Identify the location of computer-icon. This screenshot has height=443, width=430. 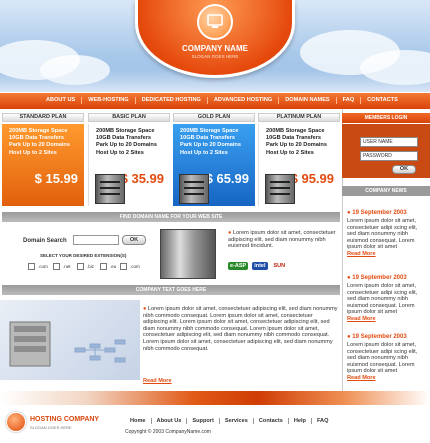
(215, 22).